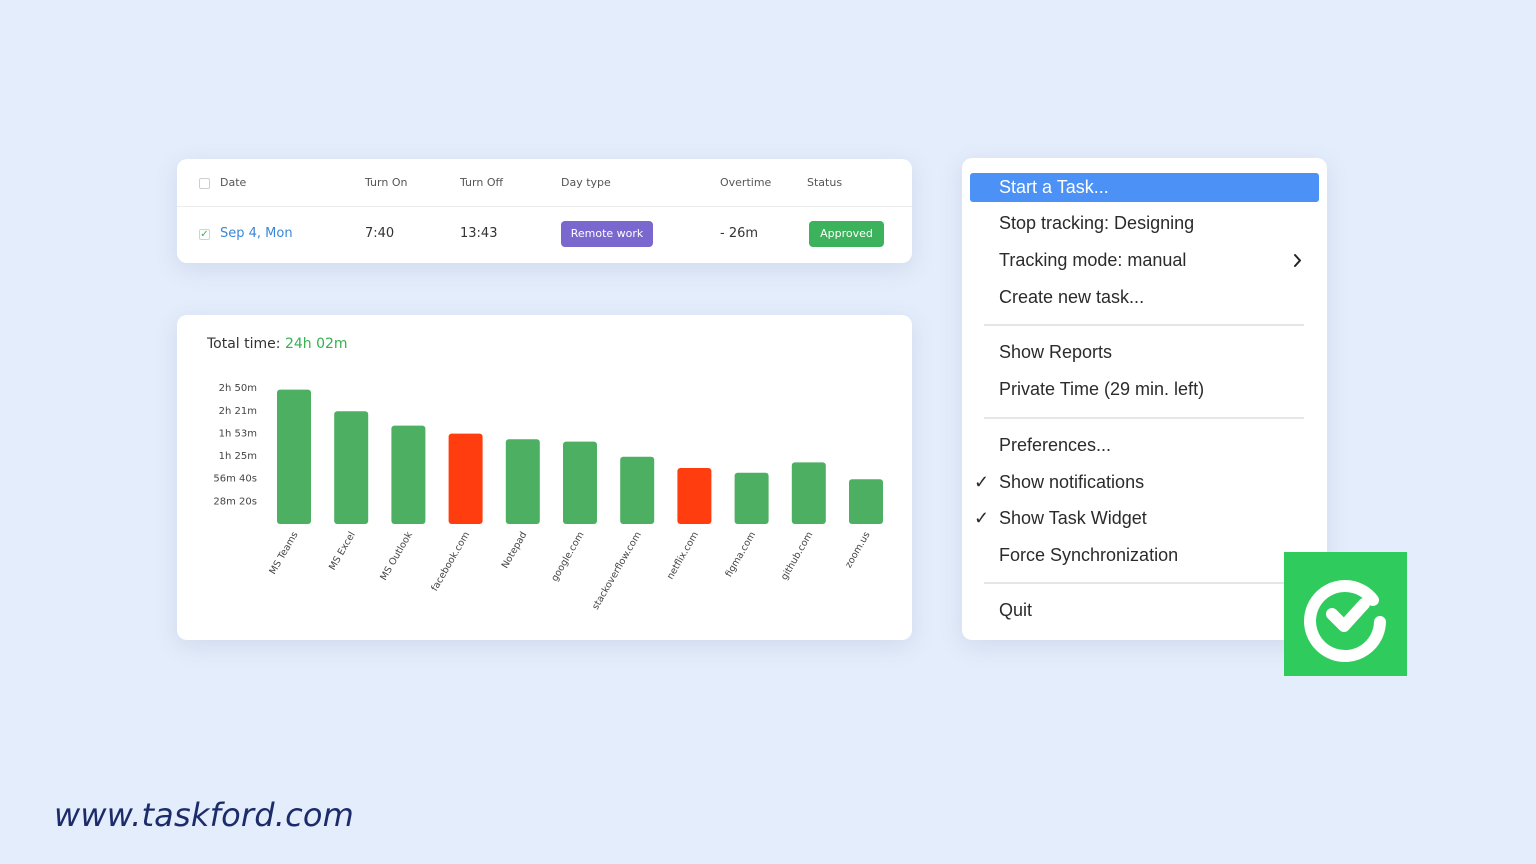  I want to click on menu-item-show-reports: Show Reports, so click(1144, 352).